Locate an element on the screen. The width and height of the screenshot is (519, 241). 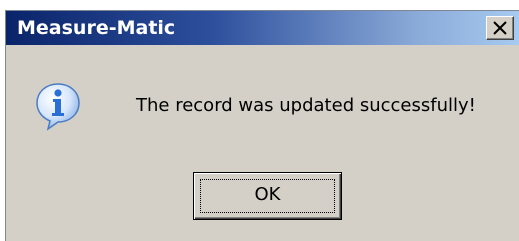
ok-button: OK is located at coordinates (267, 196).